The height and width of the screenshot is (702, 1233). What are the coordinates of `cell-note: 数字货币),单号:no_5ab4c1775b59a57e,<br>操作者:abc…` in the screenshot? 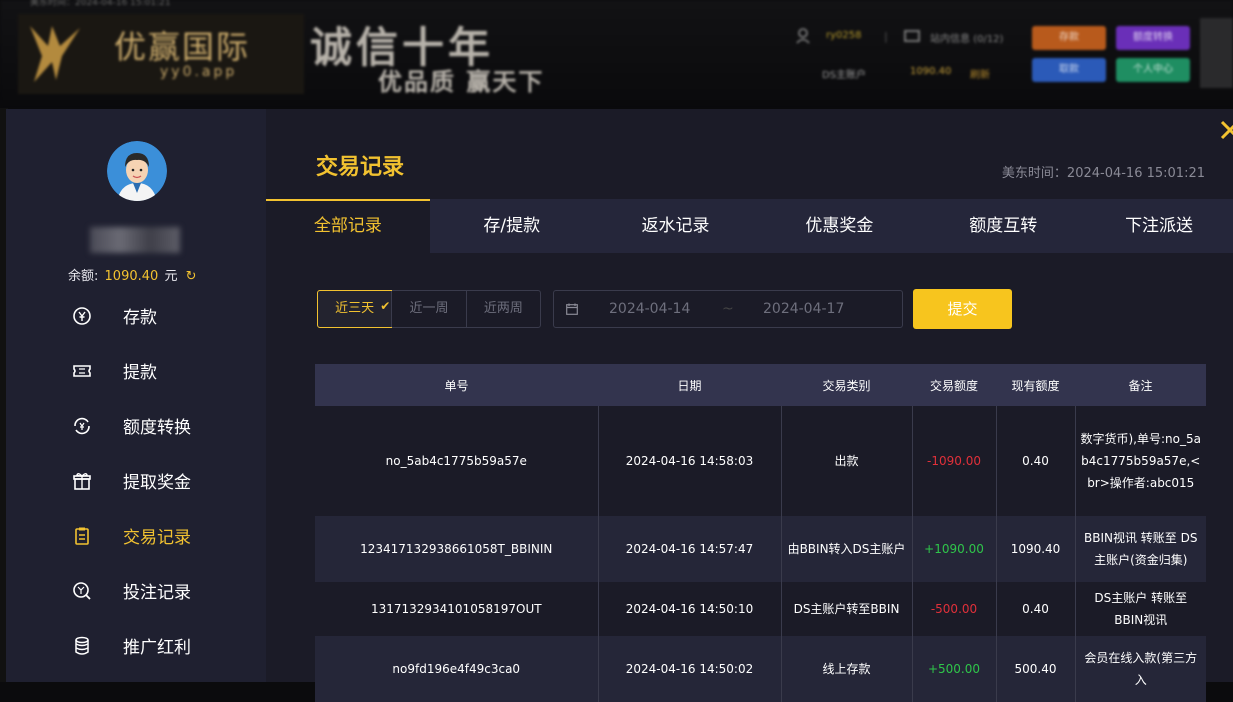 It's located at (1140, 461).